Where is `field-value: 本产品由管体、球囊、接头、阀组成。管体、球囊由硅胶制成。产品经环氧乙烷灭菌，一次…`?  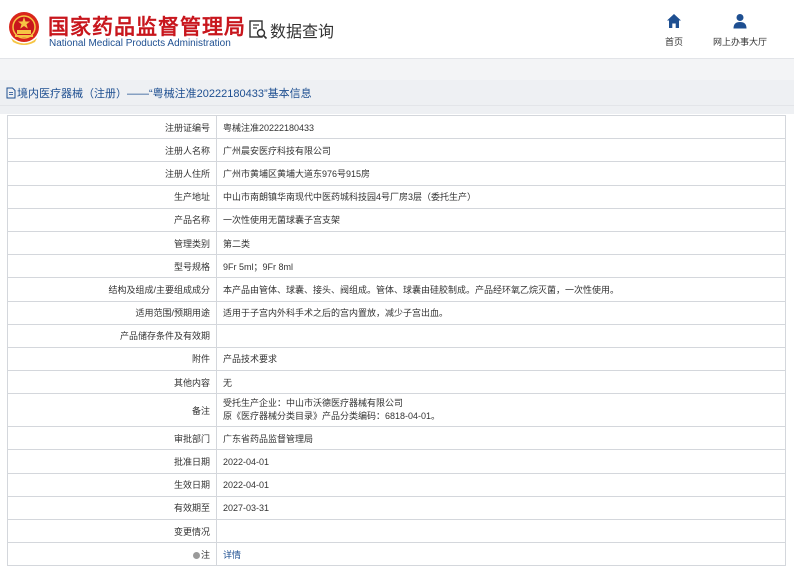
field-value: 本产品由管体、球囊、接头、阀组成。管体、球囊由硅胶制成。产品经环氧乙烷灭菌，一次… is located at coordinates (501, 289).